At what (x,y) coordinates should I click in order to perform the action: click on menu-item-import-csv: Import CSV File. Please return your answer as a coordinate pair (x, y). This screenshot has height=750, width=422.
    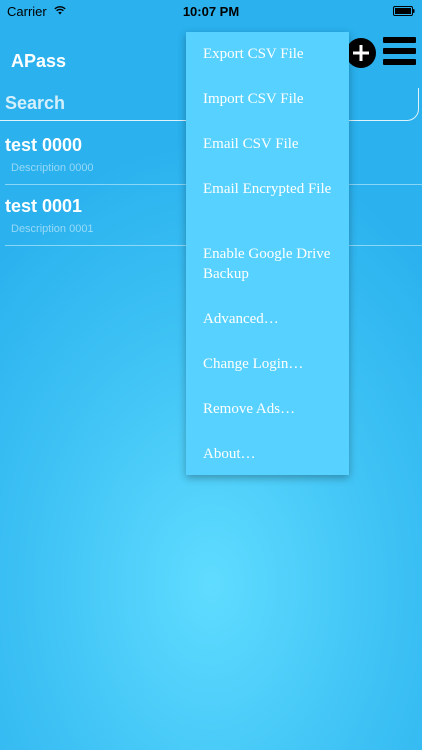
    Looking at the image, I should click on (269, 99).